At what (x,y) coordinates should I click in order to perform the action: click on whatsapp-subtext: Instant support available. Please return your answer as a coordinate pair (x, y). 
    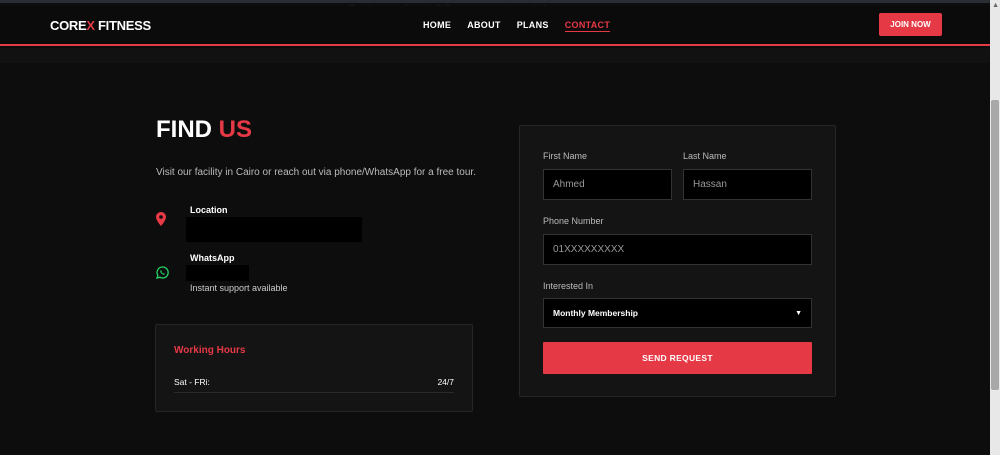
    Looking at the image, I should click on (239, 288).